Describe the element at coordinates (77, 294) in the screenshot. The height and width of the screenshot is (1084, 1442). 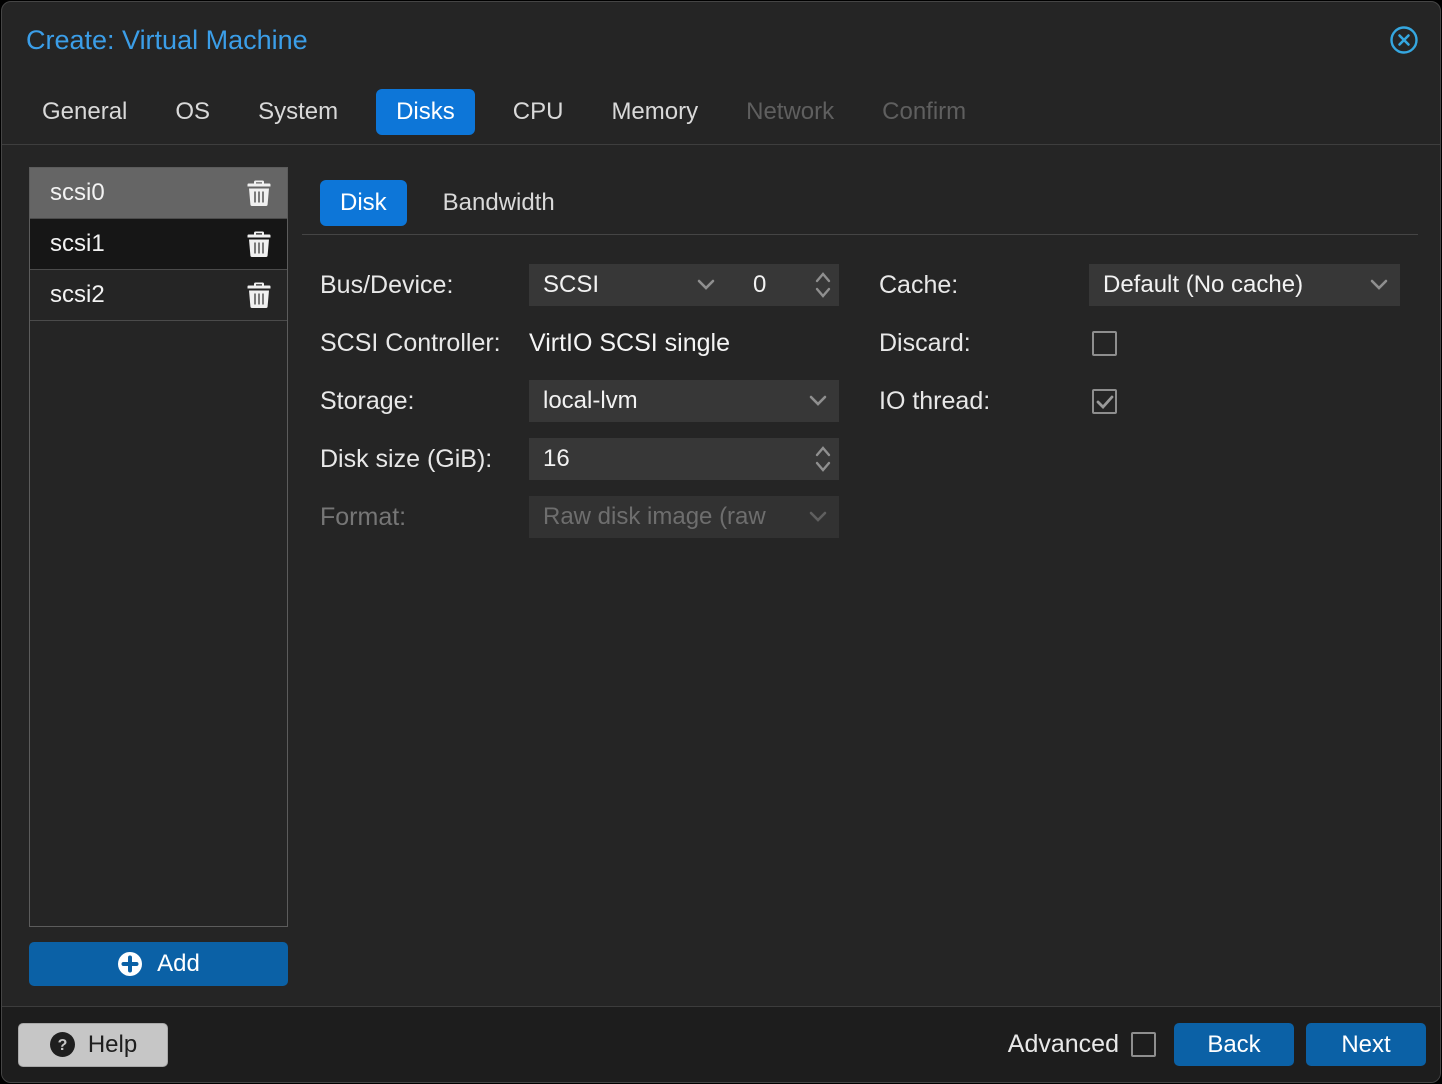
I see `disk-name: scsi2` at that location.